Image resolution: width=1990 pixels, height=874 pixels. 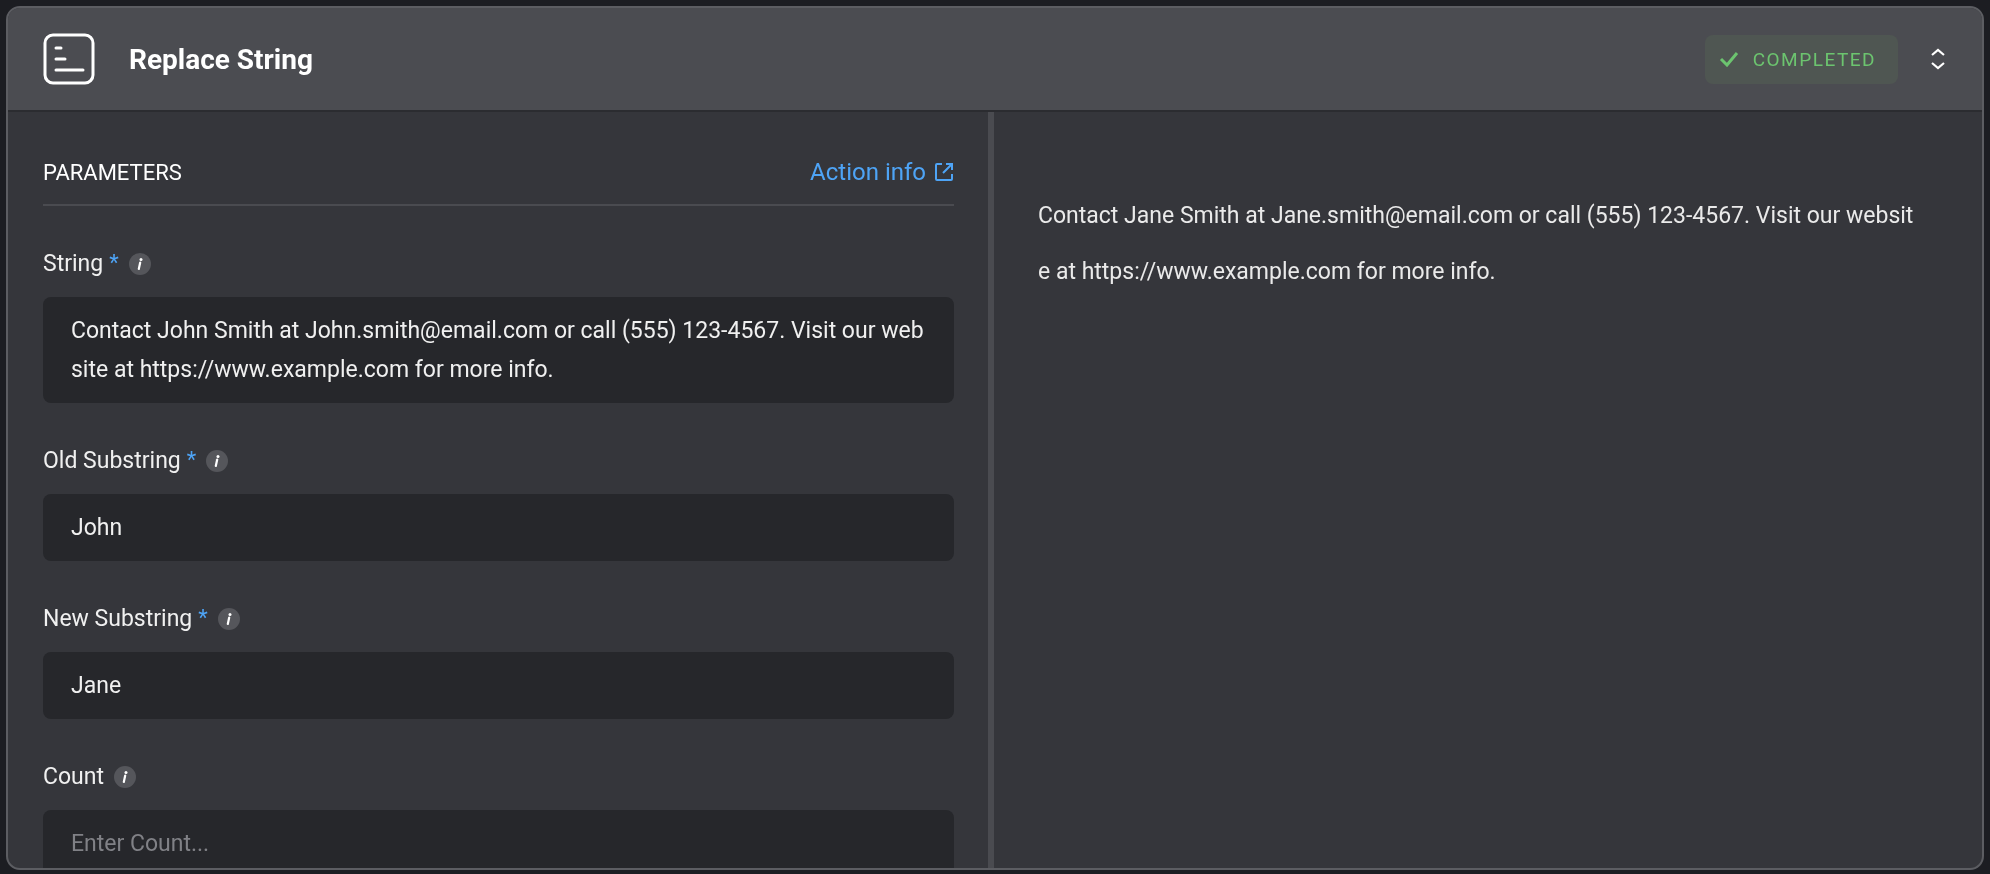 What do you see at coordinates (498, 527) in the screenshot?
I see `input-field: John` at bounding box center [498, 527].